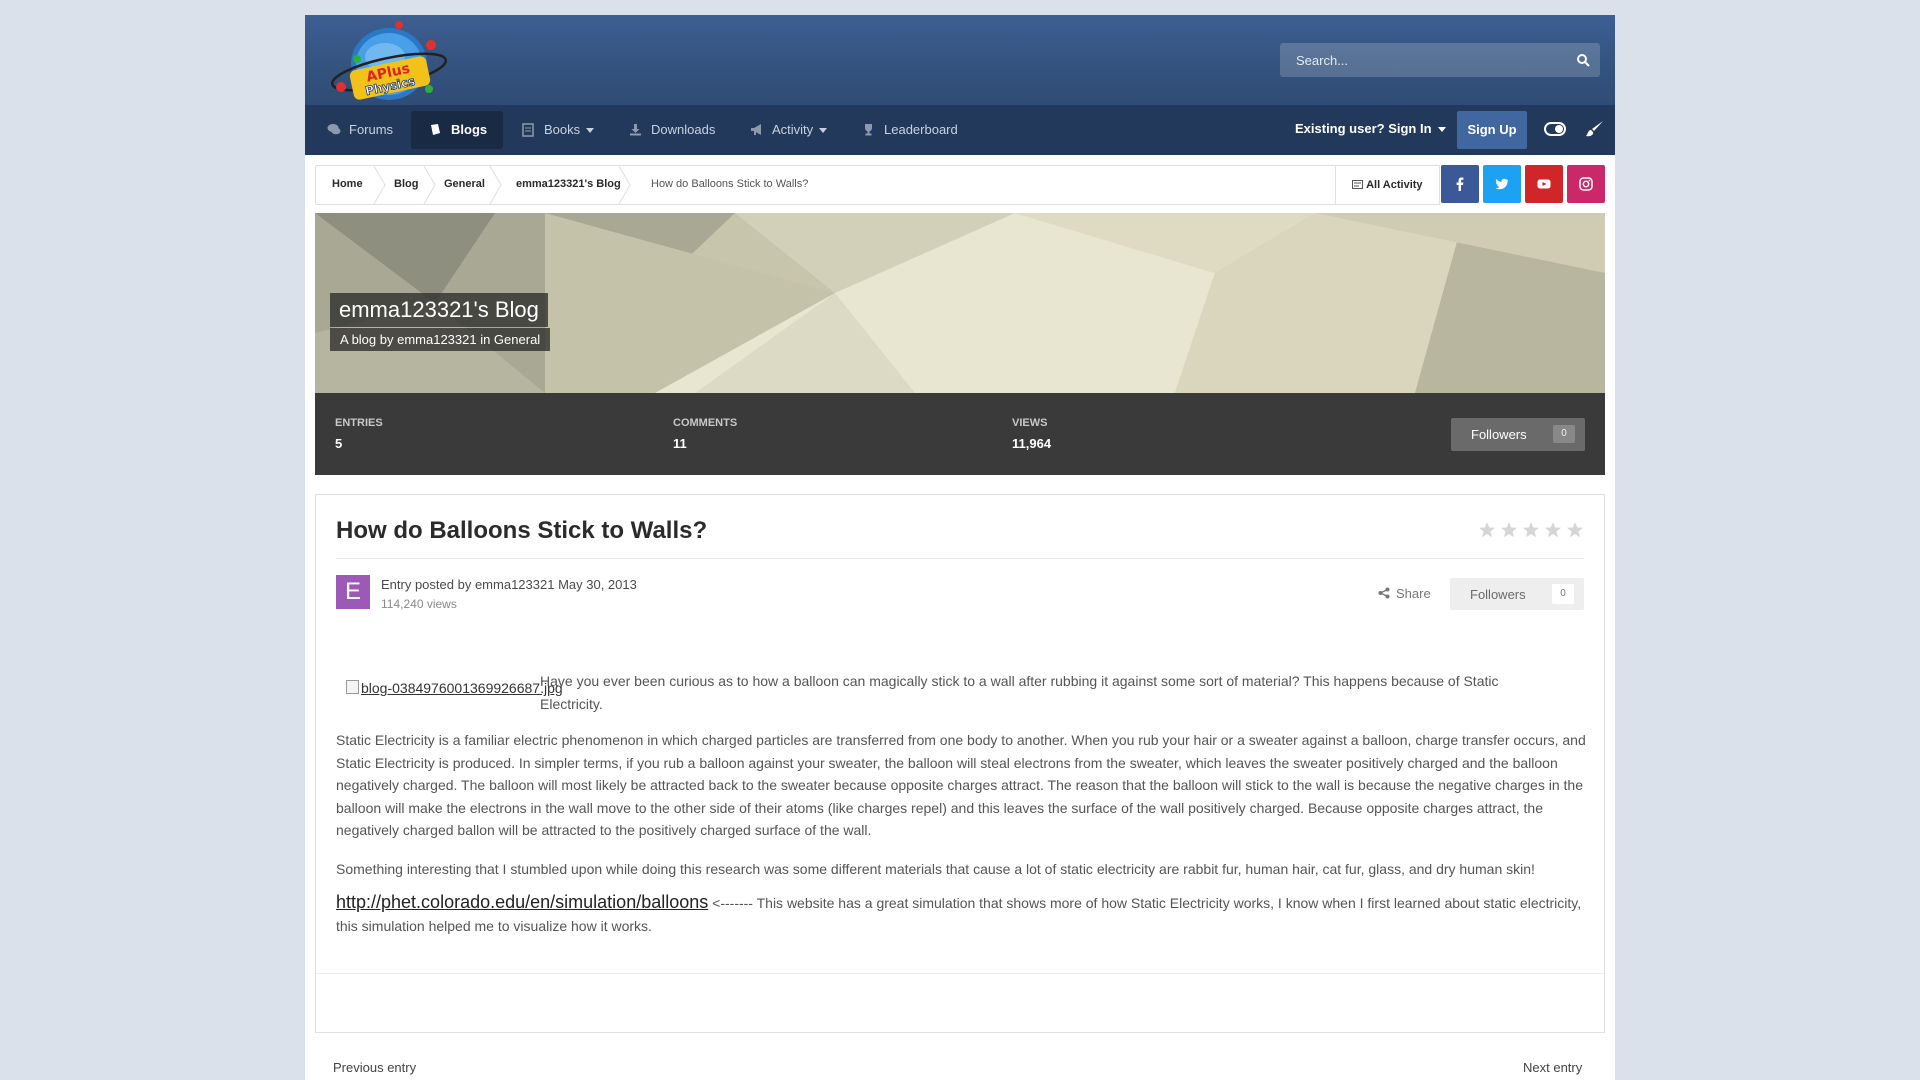  I want to click on stat-views: Views 11,964, so click(1031, 434).